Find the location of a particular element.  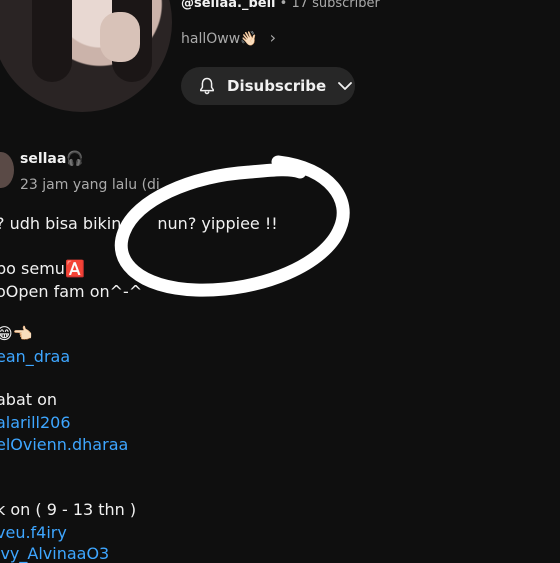

channel-description: hallOww👋🏻 › is located at coordinates (228, 37).